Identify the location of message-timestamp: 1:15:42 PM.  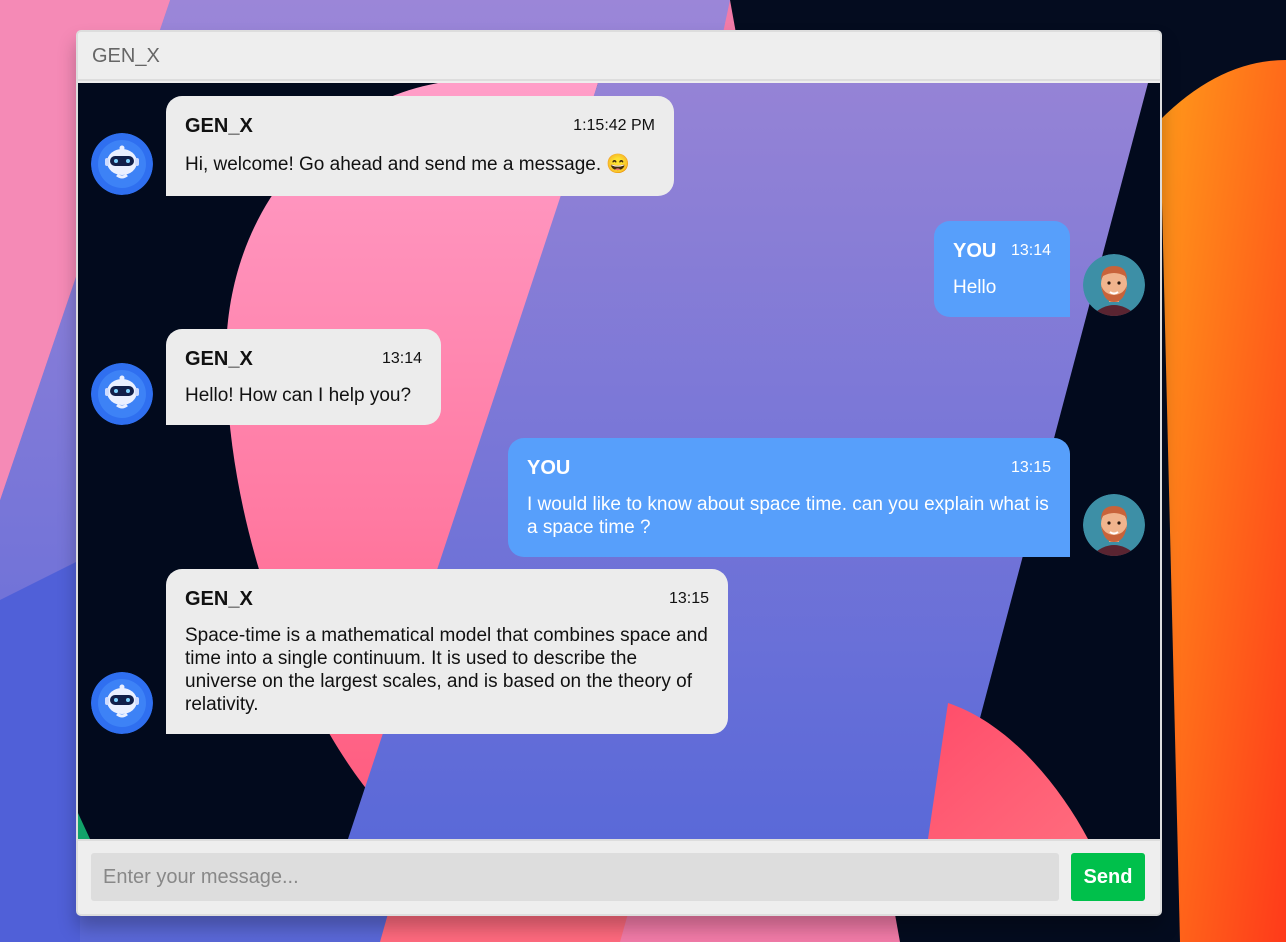
(614, 125).